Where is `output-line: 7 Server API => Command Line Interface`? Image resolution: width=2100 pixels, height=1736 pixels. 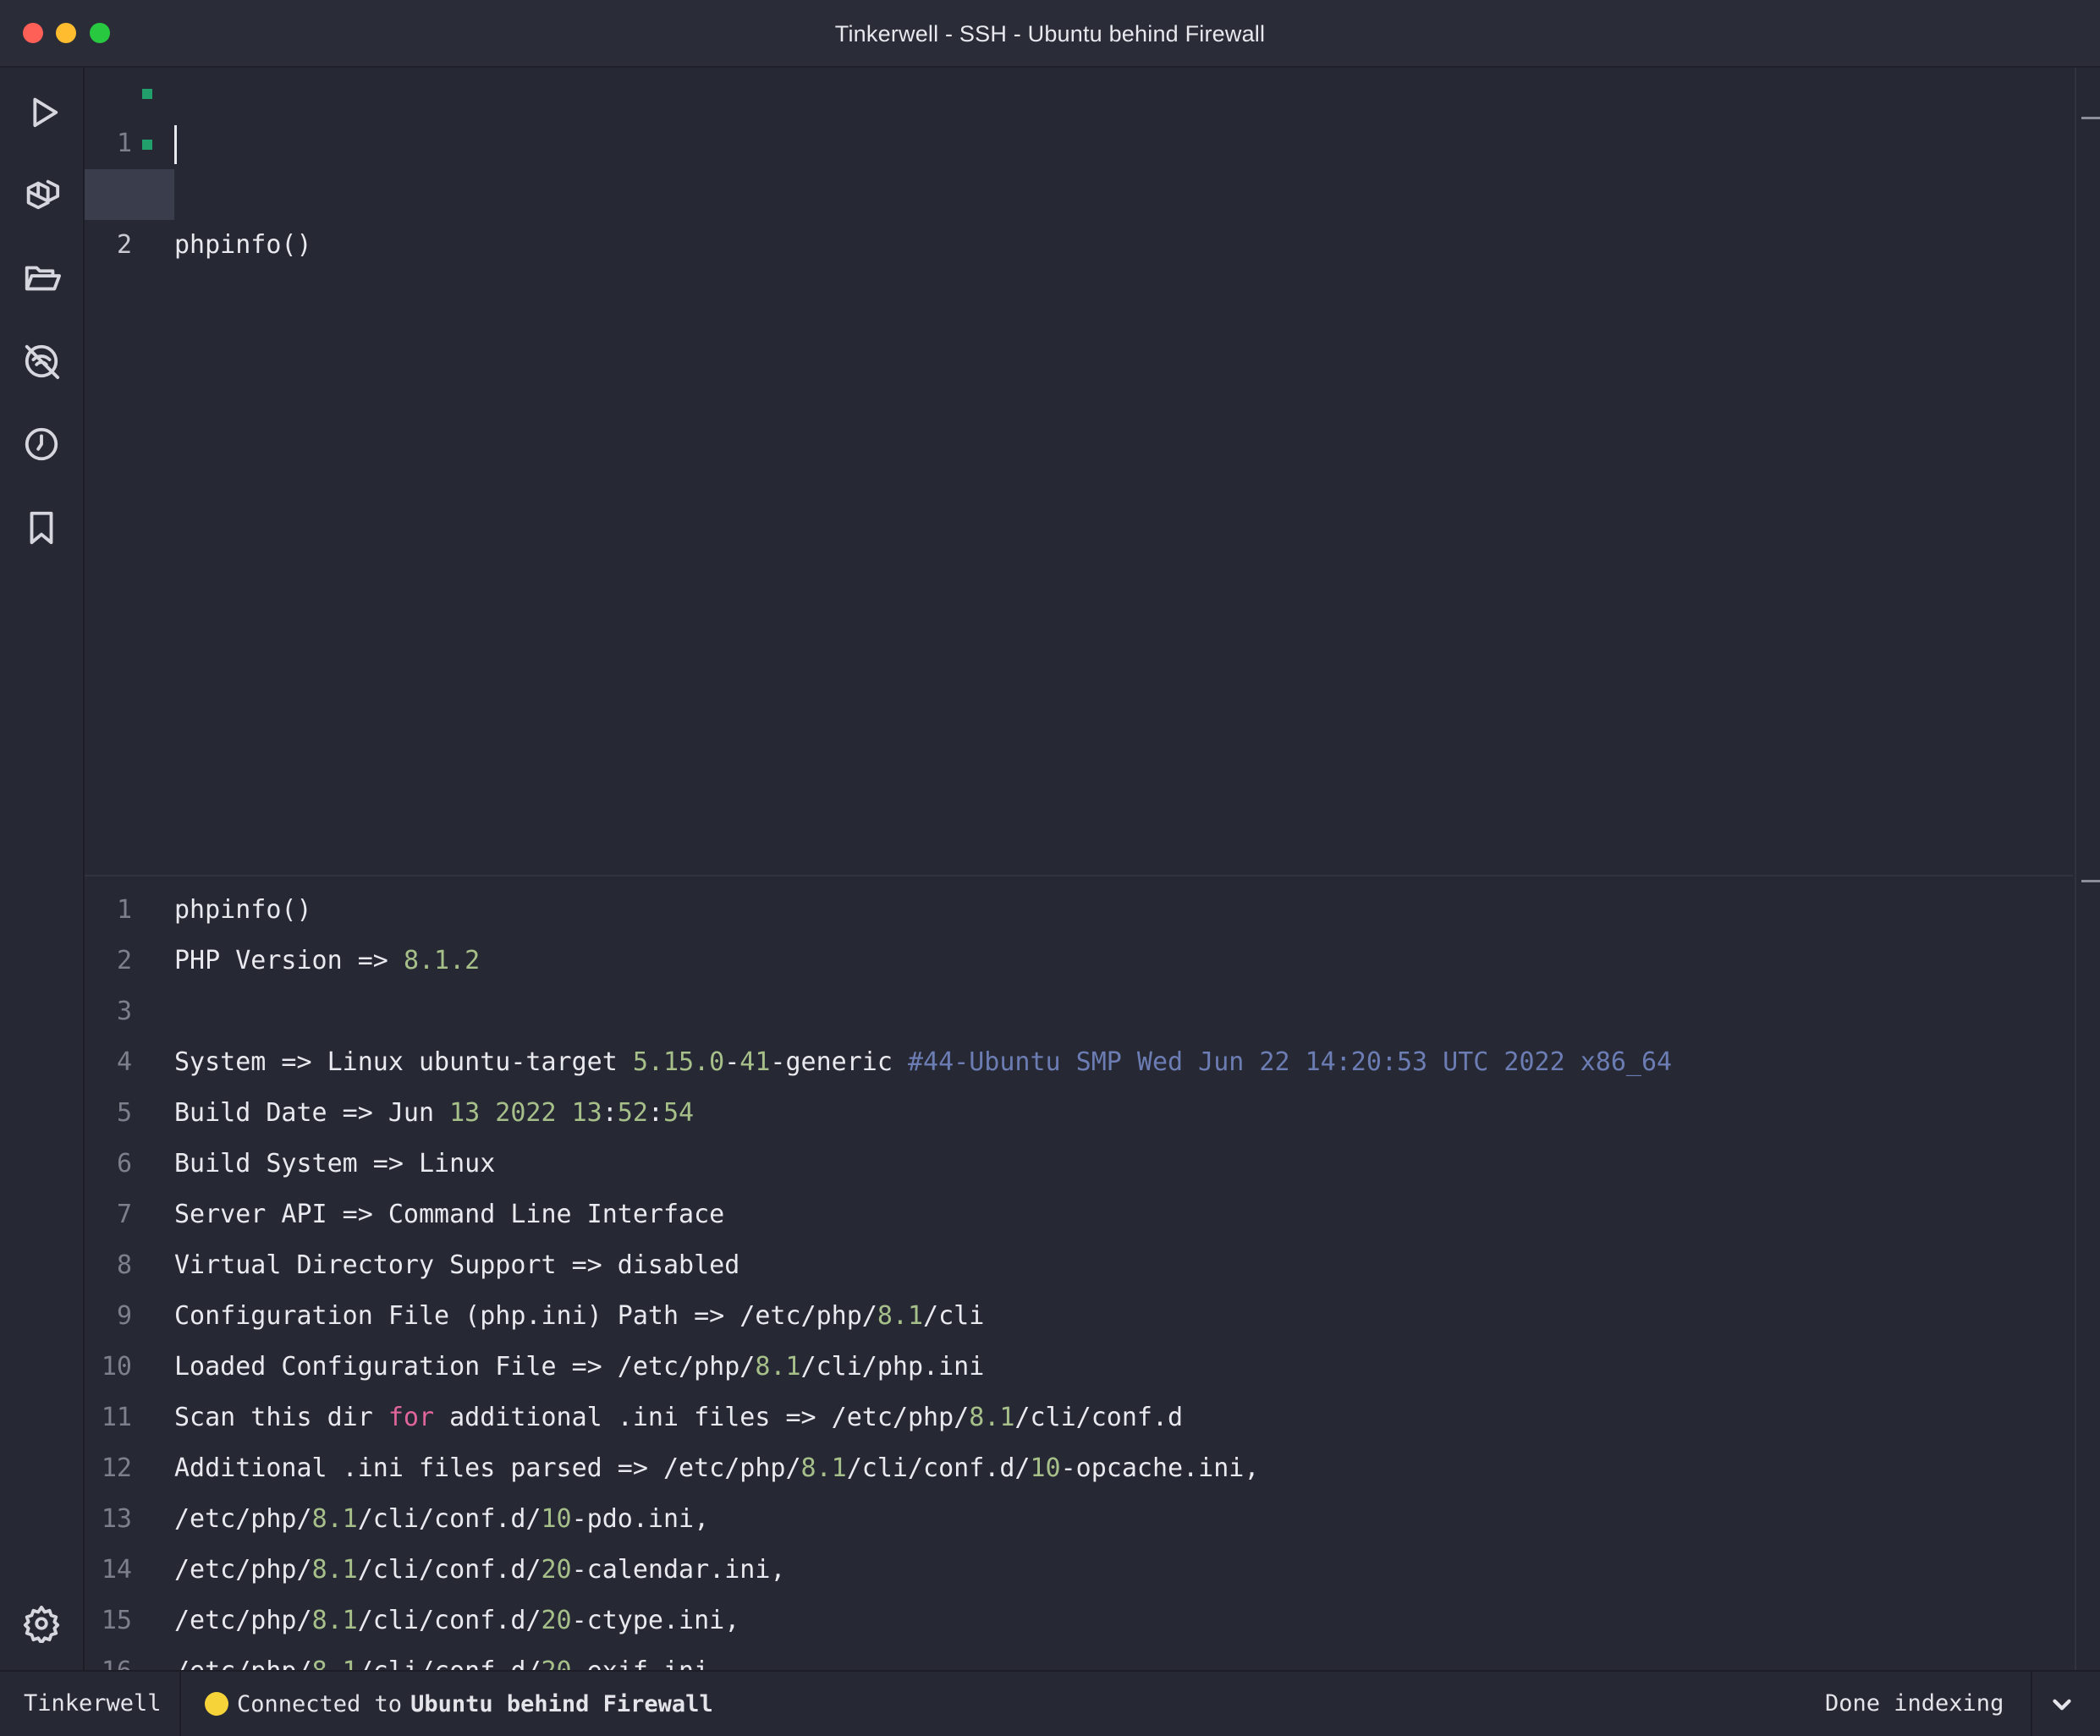 output-line: 7 Server API => Command Line Interface is located at coordinates (1079, 1214).